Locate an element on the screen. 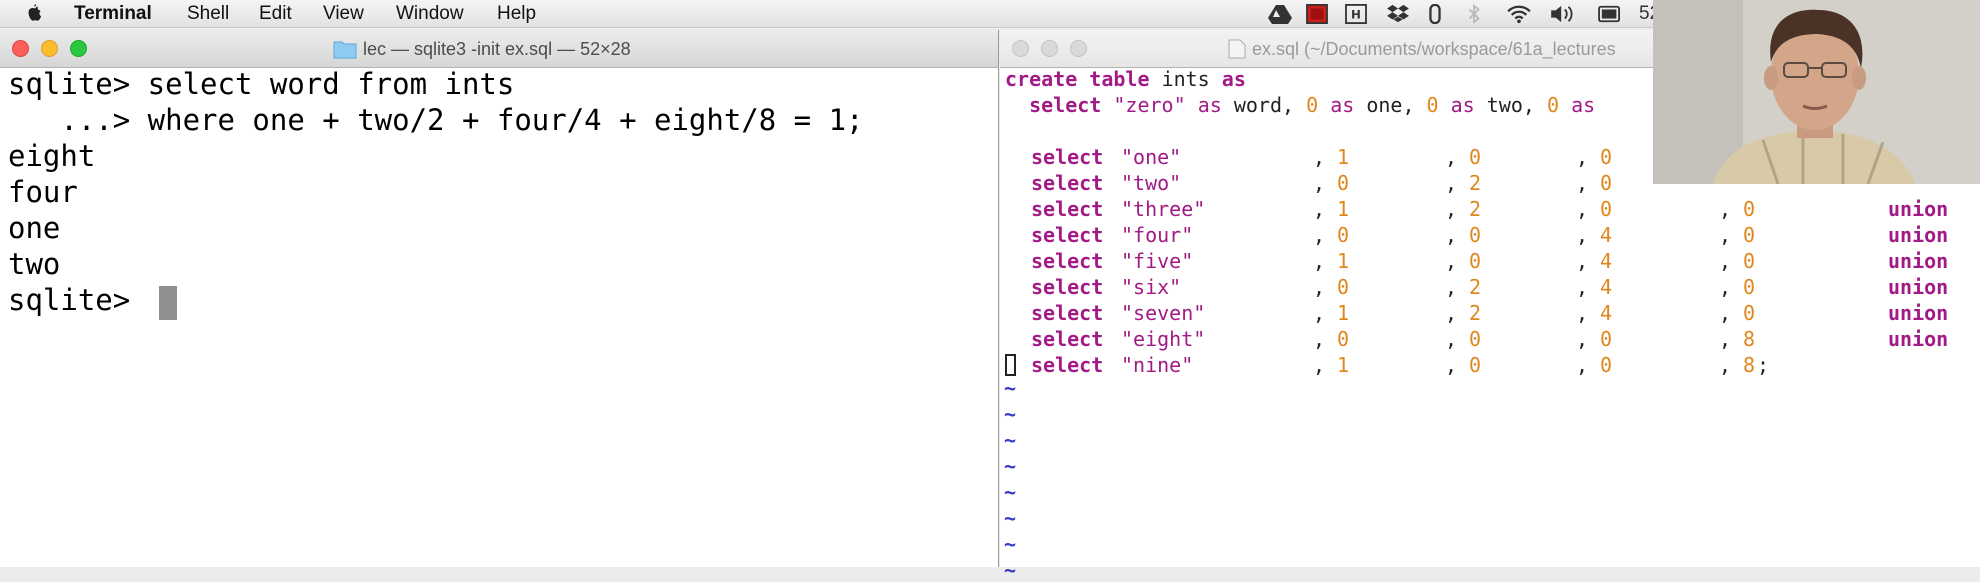 This screenshot has width=1980, height=582. close-button is located at coordinates (20, 48).